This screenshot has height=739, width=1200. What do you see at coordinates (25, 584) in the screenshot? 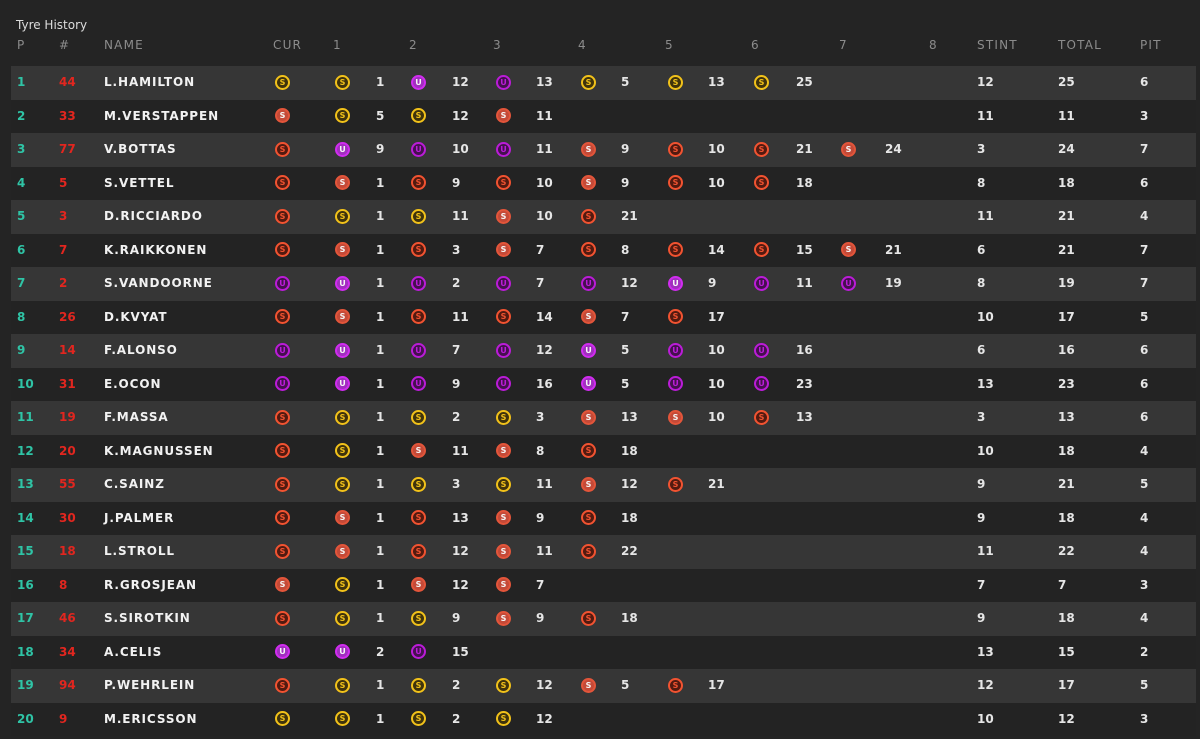
I see `position-cell: 16` at bounding box center [25, 584].